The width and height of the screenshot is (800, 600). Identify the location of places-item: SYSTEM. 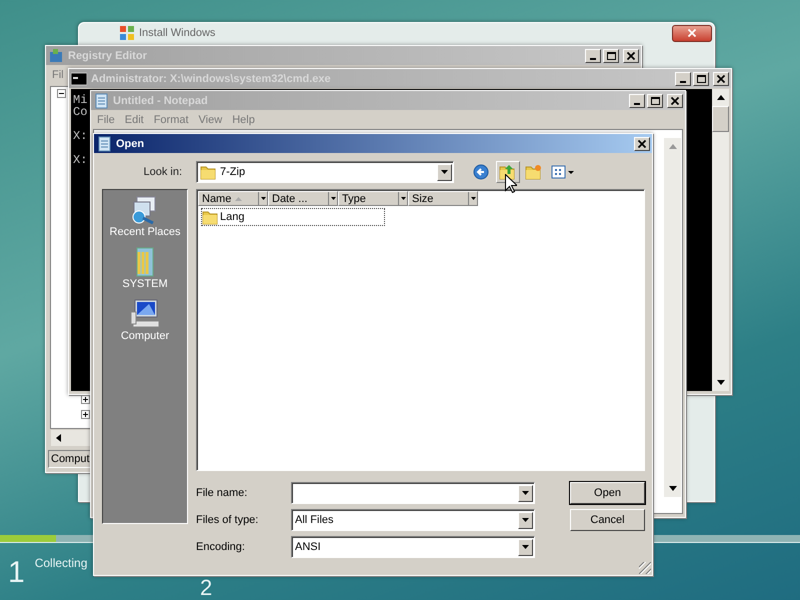
(145, 268).